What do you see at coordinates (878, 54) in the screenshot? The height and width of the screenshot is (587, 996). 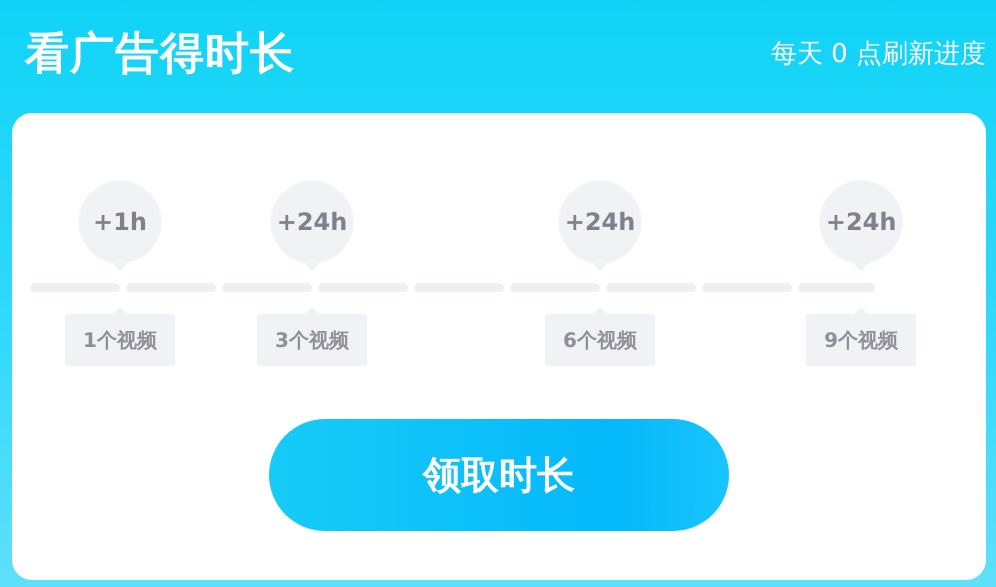 I see `refresh-note: 每天 0 点刷新进度` at bounding box center [878, 54].